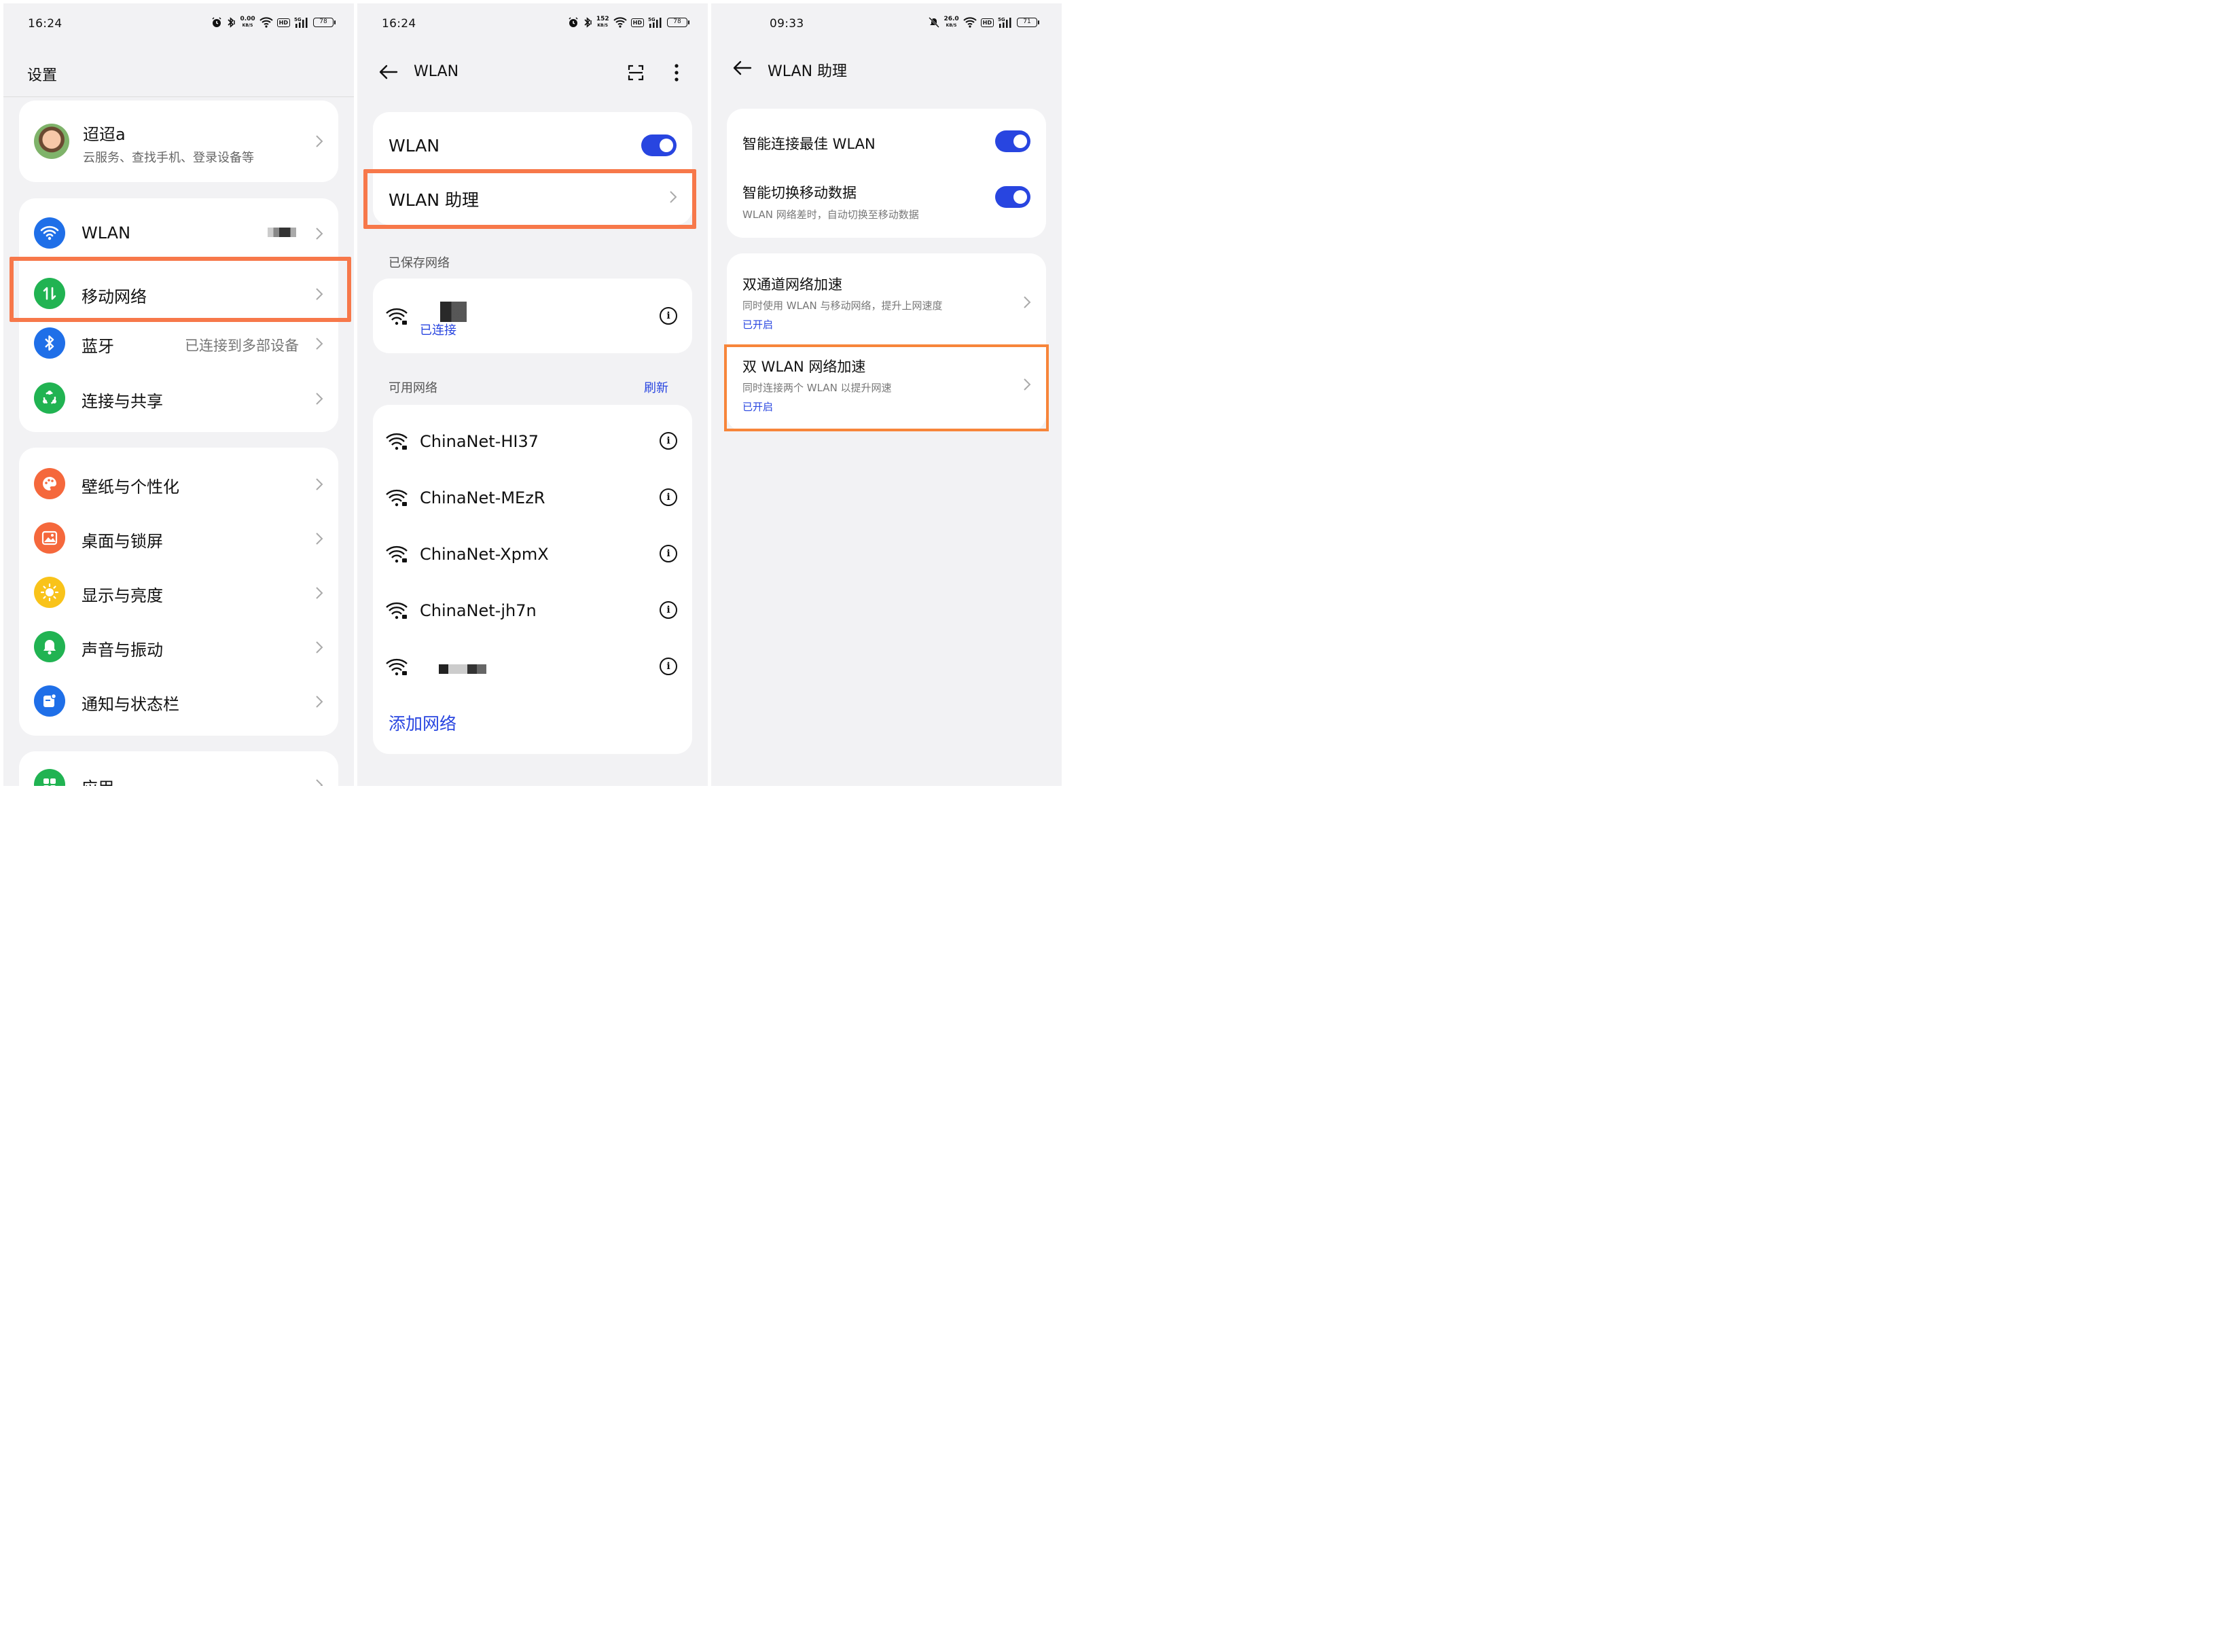 The image size is (2228, 1652). What do you see at coordinates (178, 700) in the screenshot?
I see `settings-item-notifications: 通知与状态栏` at bounding box center [178, 700].